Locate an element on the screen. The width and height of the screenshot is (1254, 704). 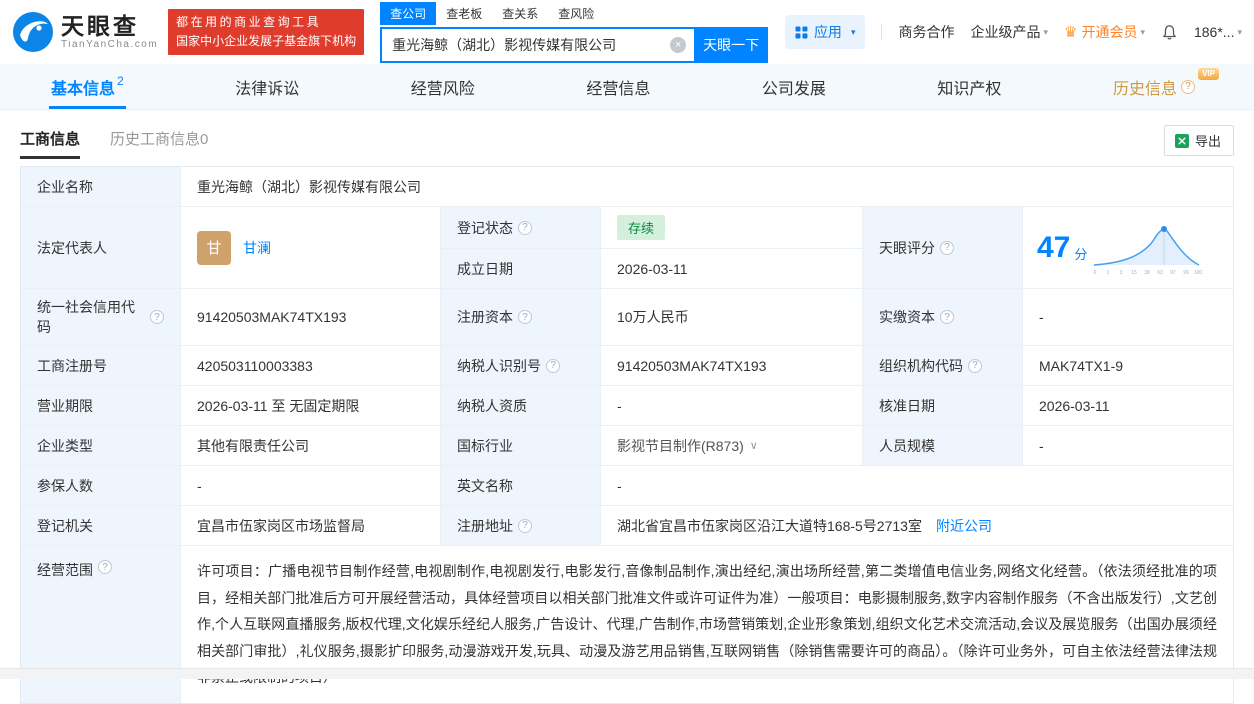
vip-badge: VIP is located at coordinates (1208, 74).